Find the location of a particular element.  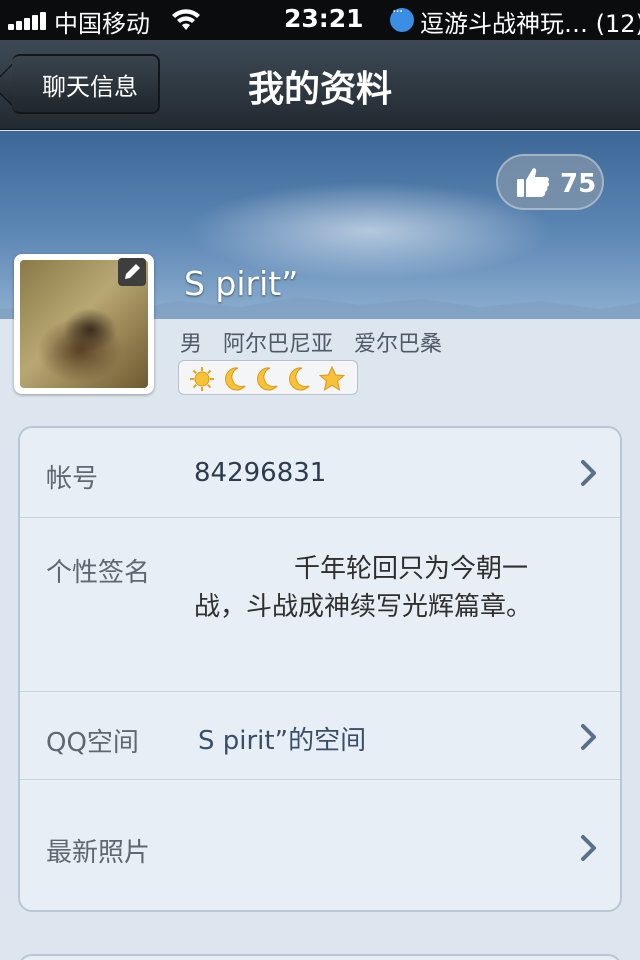

wifi-icon is located at coordinates (186, 19).